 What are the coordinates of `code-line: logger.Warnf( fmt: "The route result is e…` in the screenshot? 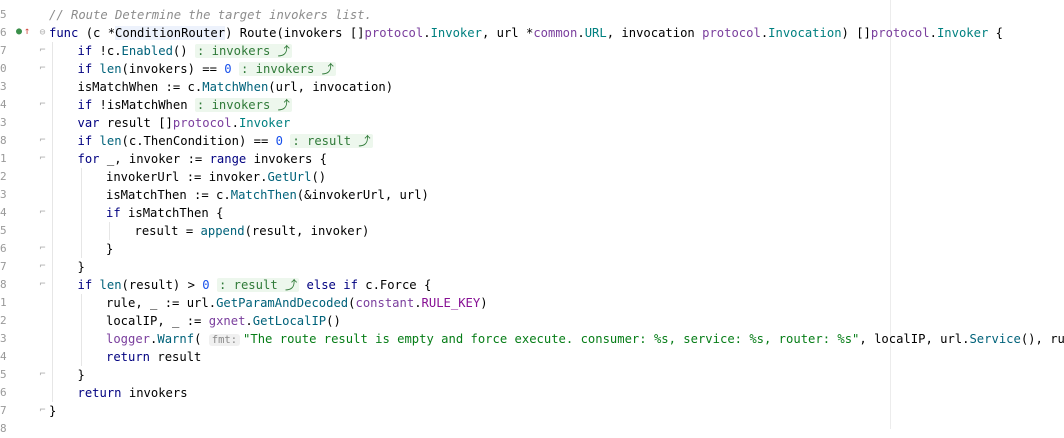 It's located at (585, 339).